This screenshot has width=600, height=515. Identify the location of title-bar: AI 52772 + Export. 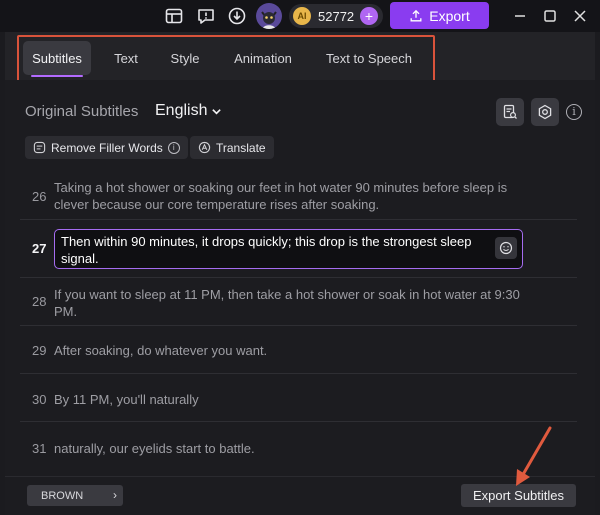
(300, 16).